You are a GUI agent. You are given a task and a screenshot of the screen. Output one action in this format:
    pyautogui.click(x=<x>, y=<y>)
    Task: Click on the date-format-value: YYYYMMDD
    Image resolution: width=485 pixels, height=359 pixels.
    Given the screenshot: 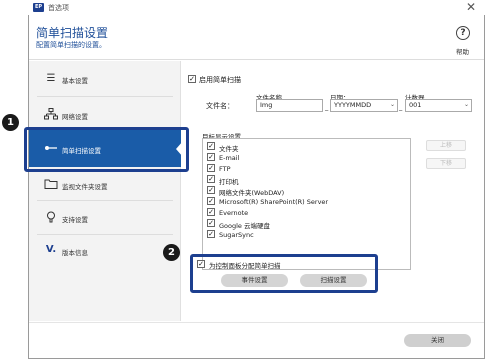 What is the action you would take?
    pyautogui.click(x=353, y=105)
    